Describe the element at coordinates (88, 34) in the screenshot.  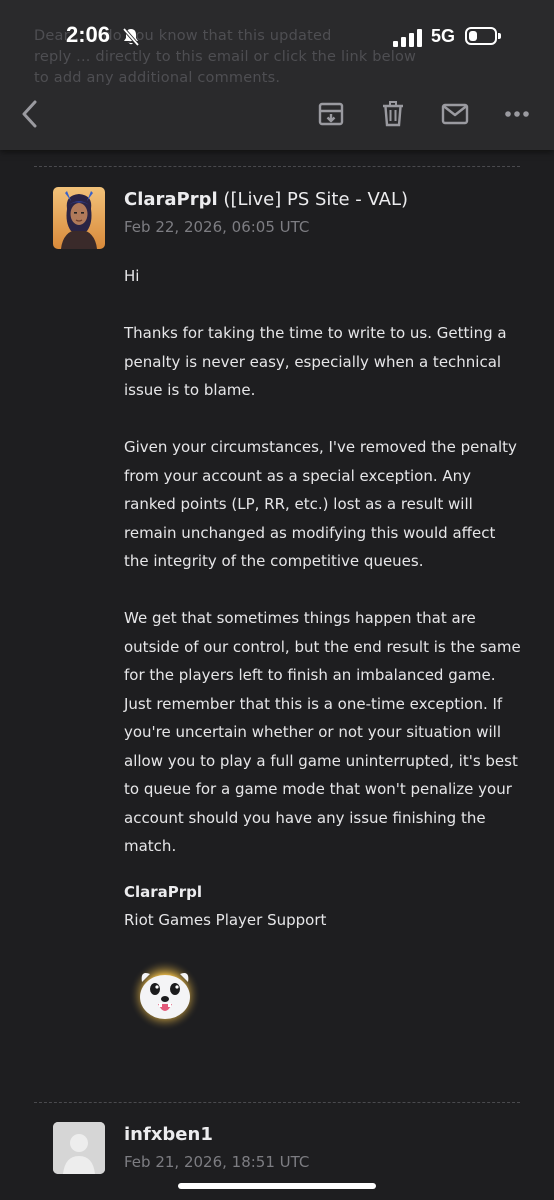
I see `status-time: 2:06` at that location.